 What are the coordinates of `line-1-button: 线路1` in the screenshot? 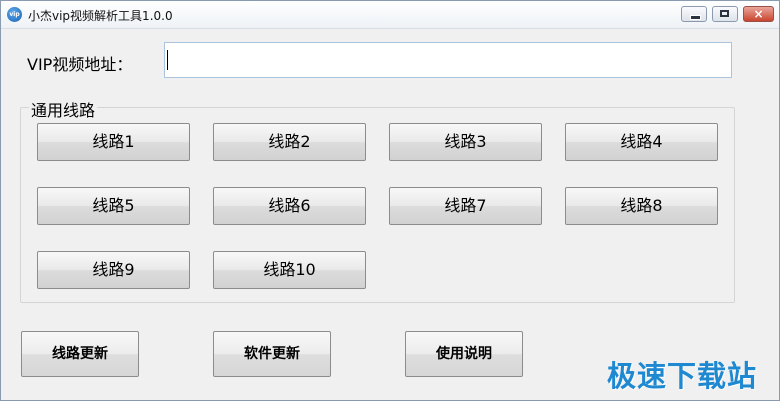 It's located at (113, 142).